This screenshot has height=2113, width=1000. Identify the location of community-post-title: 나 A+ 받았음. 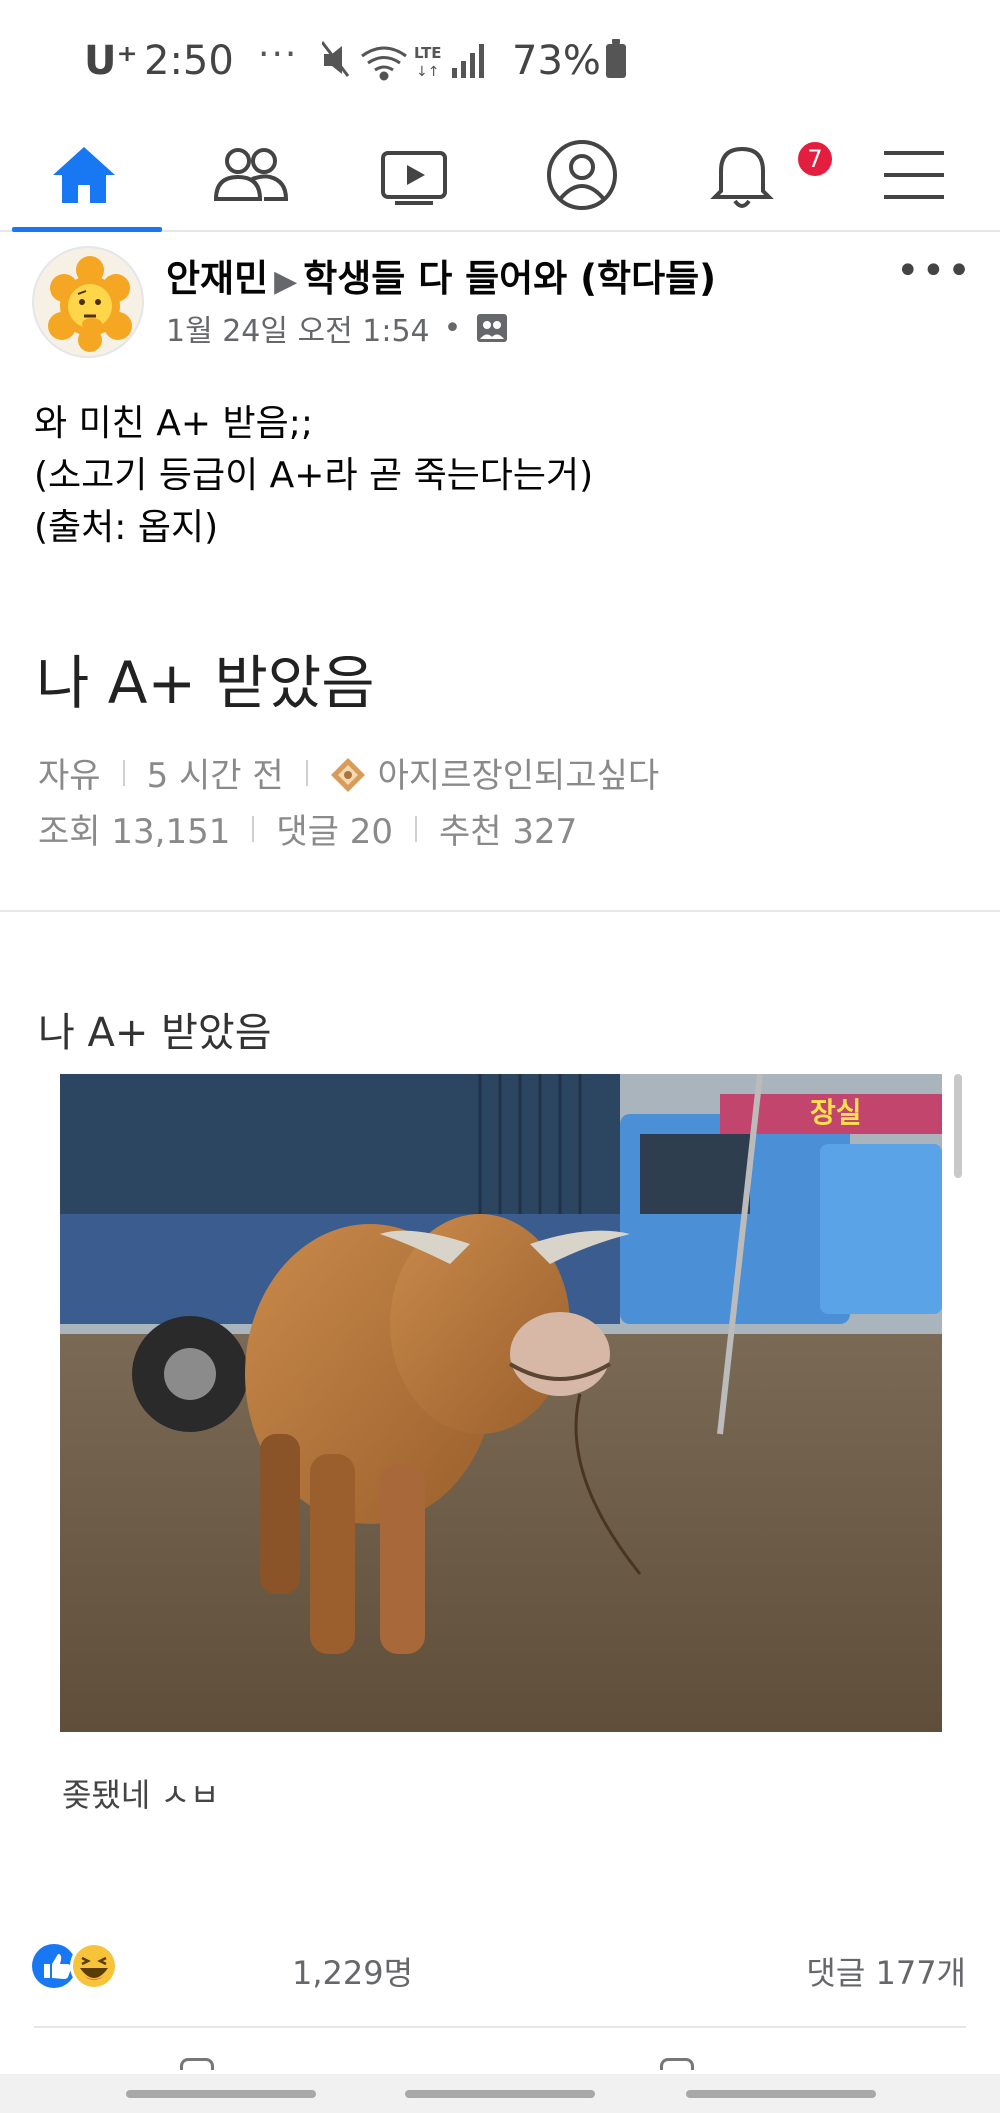
(205, 683).